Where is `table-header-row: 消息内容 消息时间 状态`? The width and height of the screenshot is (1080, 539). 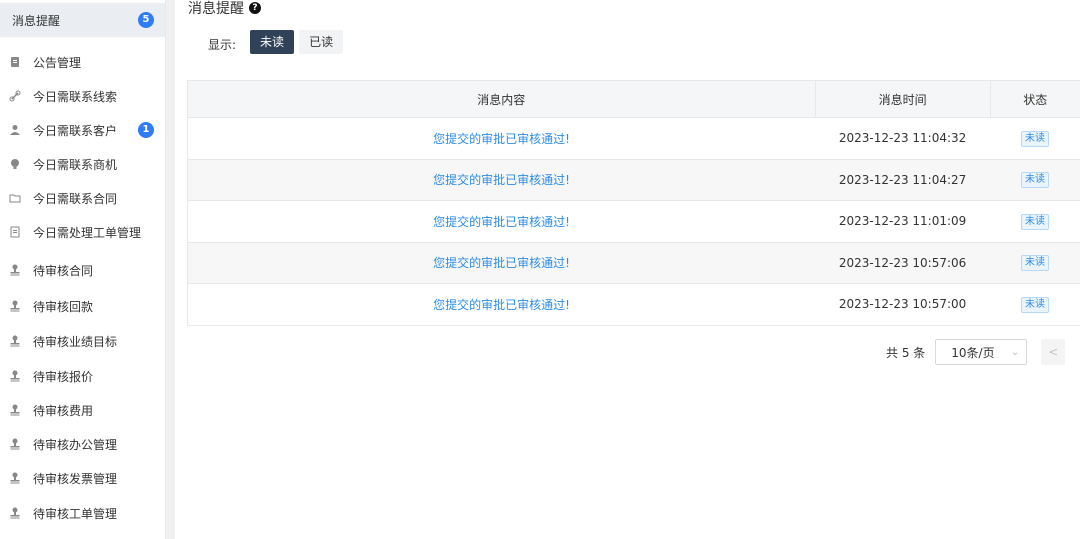 table-header-row: 消息内容 消息时间 状态 is located at coordinates (633, 99).